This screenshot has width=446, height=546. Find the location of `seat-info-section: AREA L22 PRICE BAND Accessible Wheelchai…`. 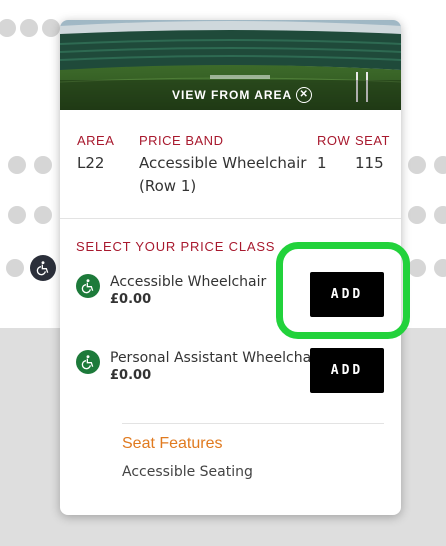

seat-info-section: AREA L22 PRICE BAND Accessible Wheelchai… is located at coordinates (230, 163).